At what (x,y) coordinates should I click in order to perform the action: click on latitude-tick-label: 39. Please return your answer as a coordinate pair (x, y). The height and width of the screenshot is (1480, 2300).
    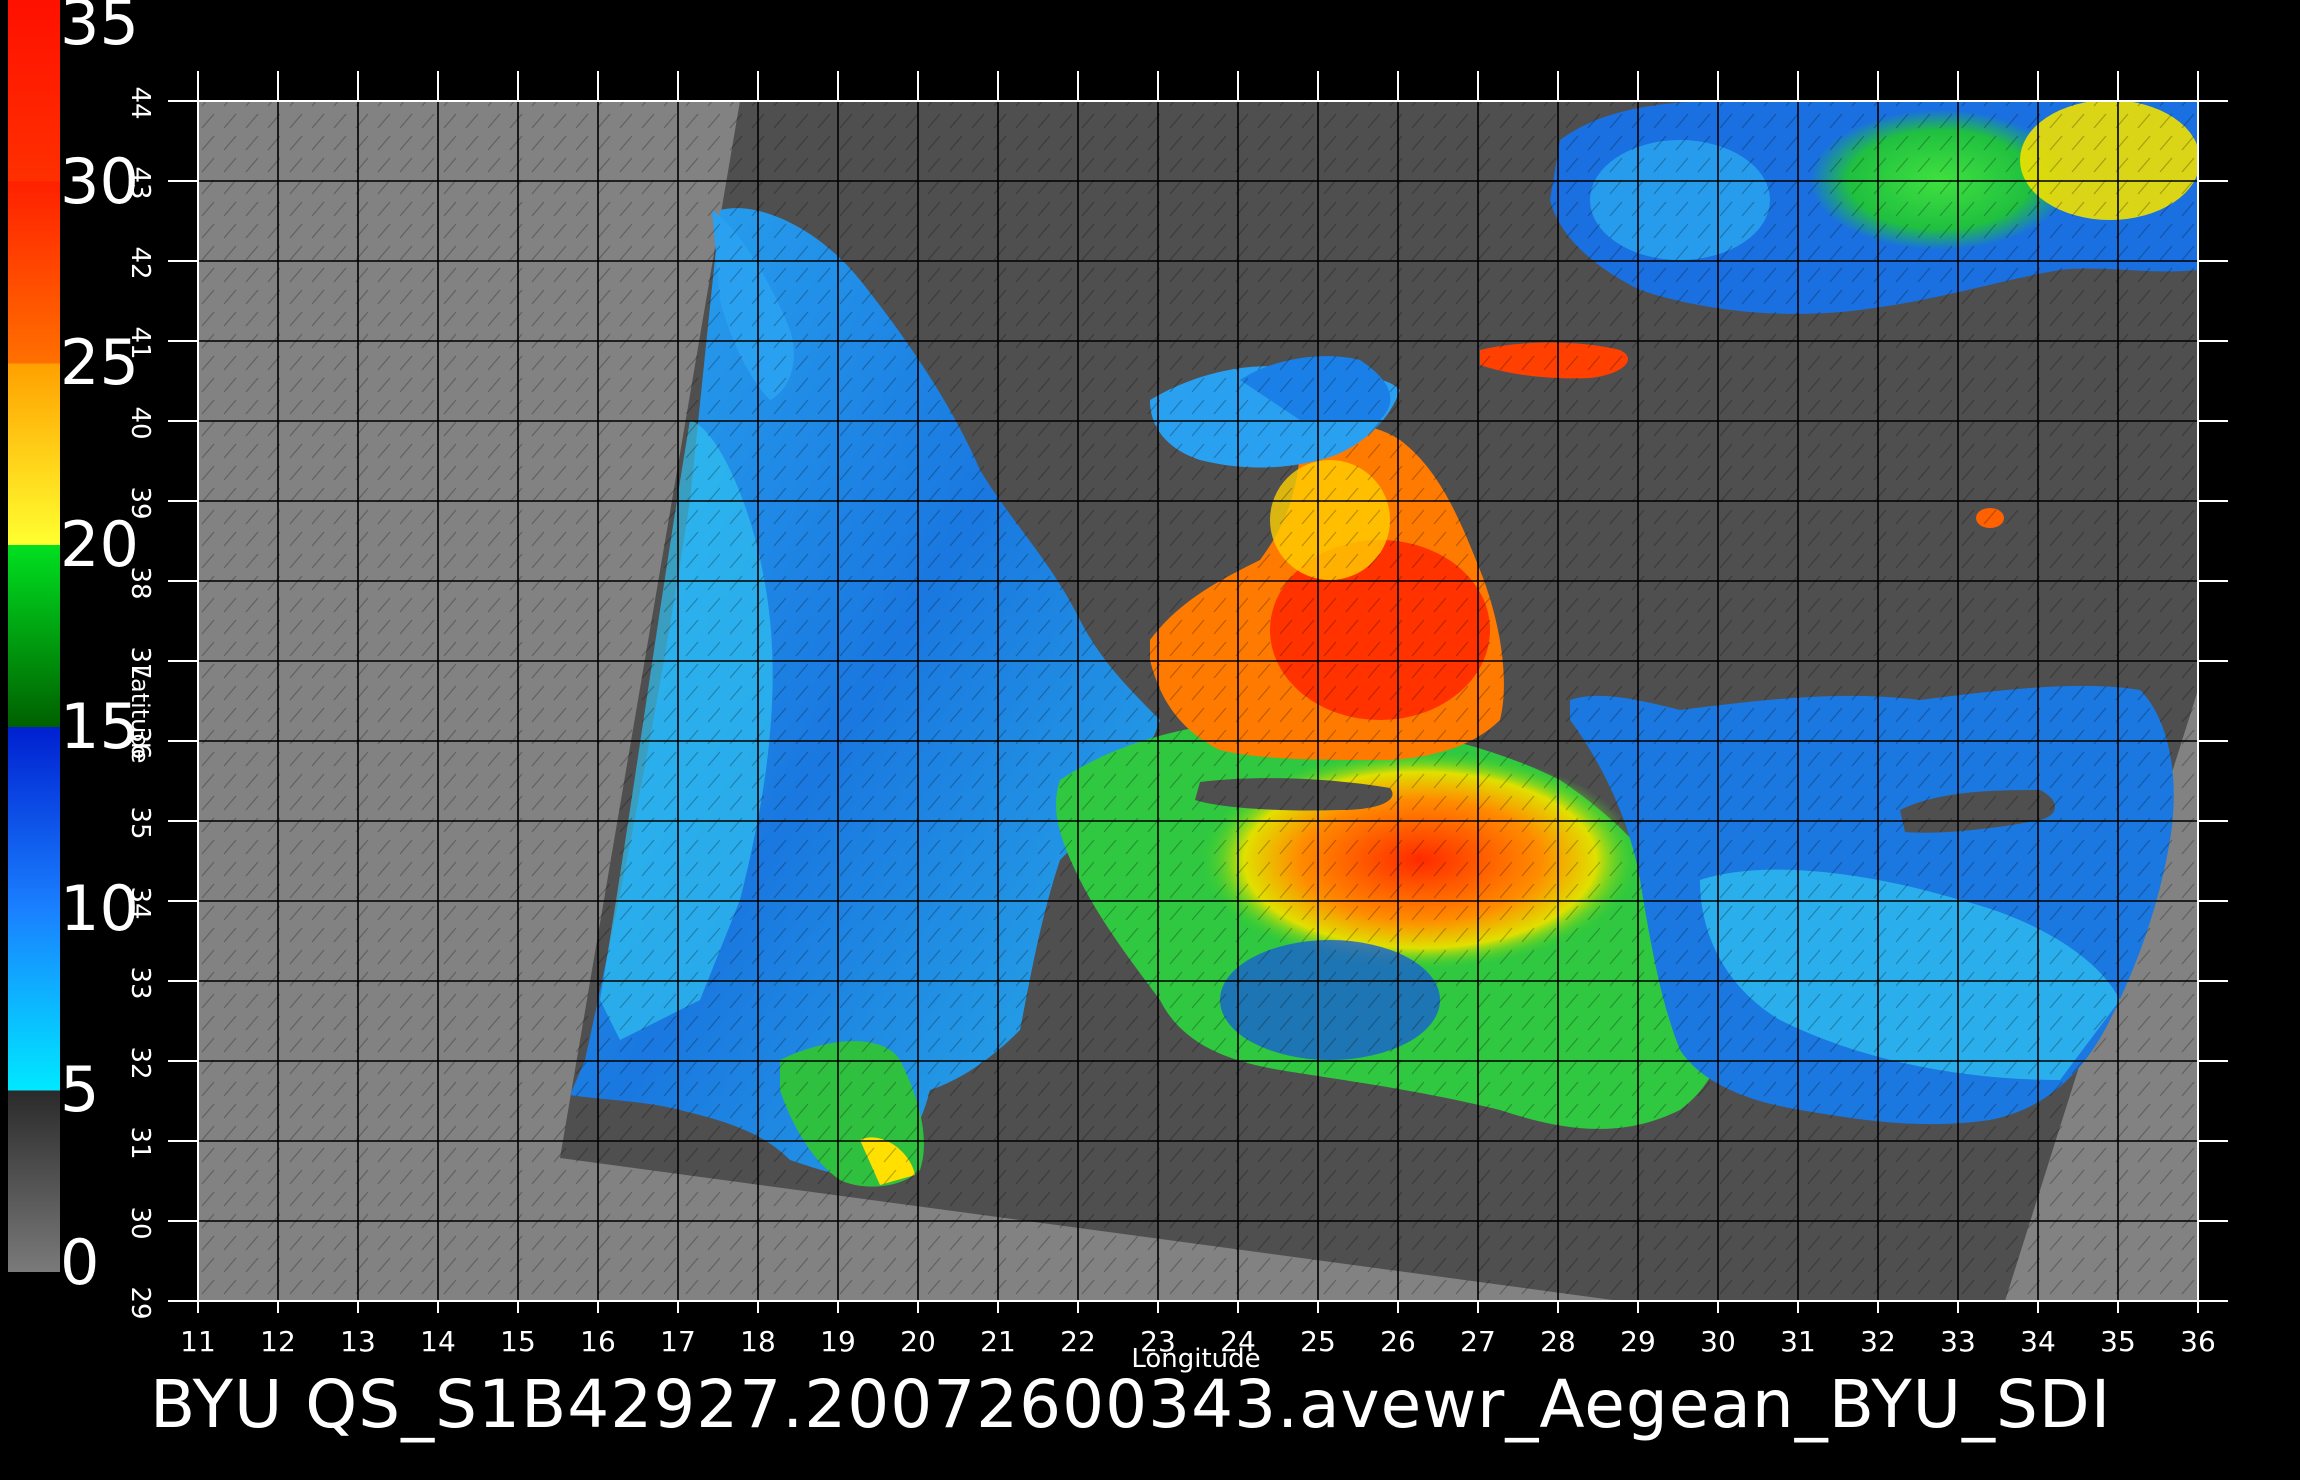
    Looking at the image, I should click on (140, 503).